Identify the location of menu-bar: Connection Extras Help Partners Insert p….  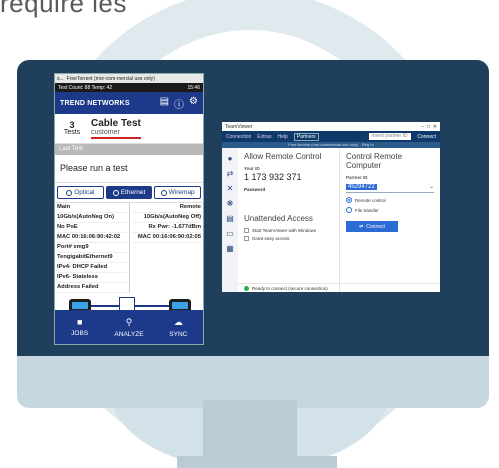
(331, 136).